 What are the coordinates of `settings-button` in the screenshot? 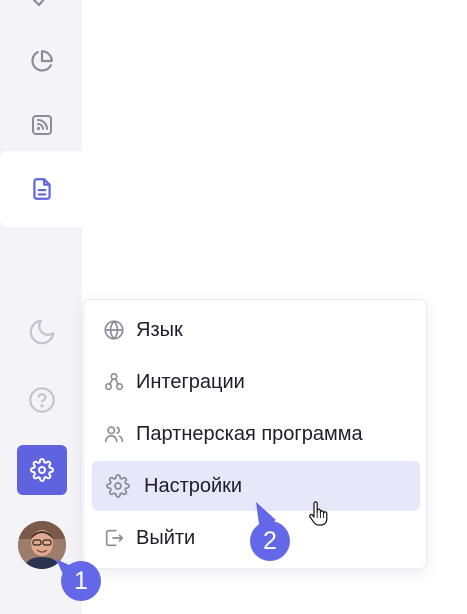 It's located at (42, 470).